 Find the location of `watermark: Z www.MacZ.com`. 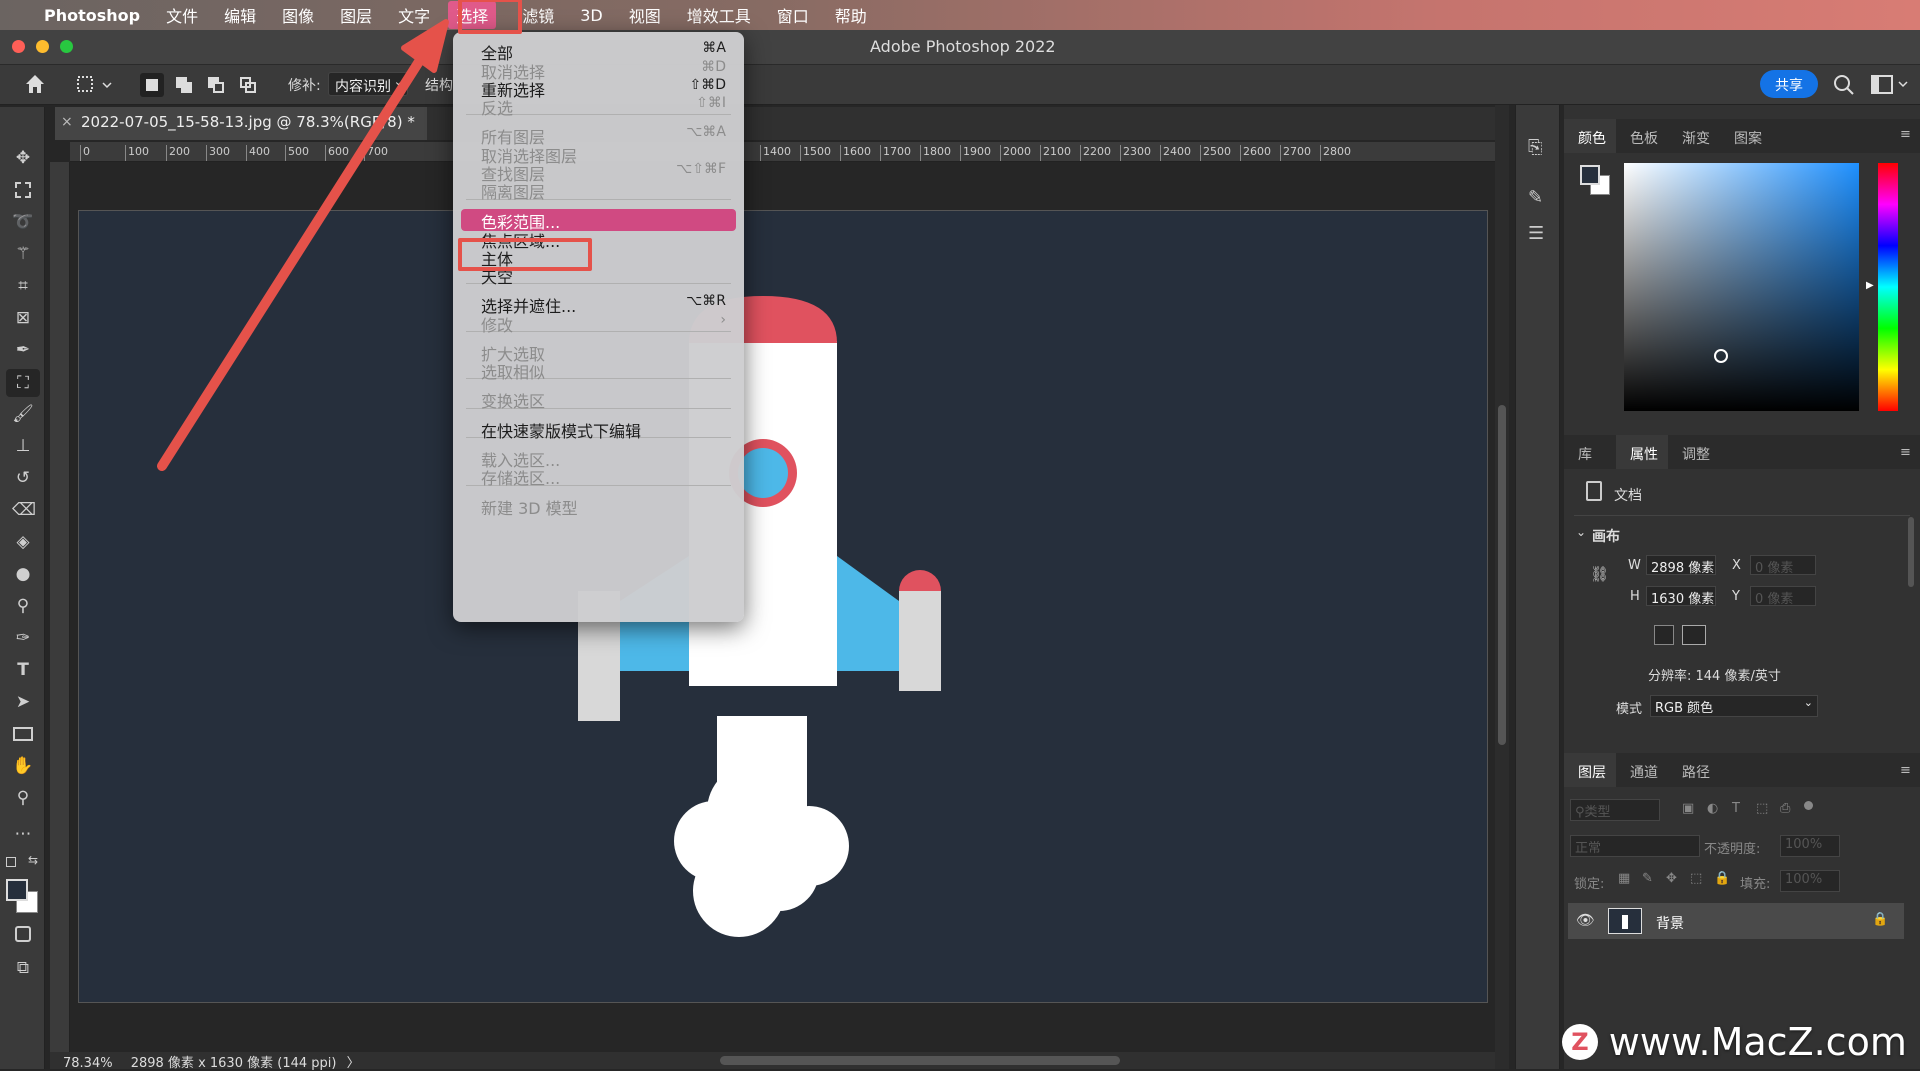

watermark: Z www.MacZ.com is located at coordinates (1734, 1042).